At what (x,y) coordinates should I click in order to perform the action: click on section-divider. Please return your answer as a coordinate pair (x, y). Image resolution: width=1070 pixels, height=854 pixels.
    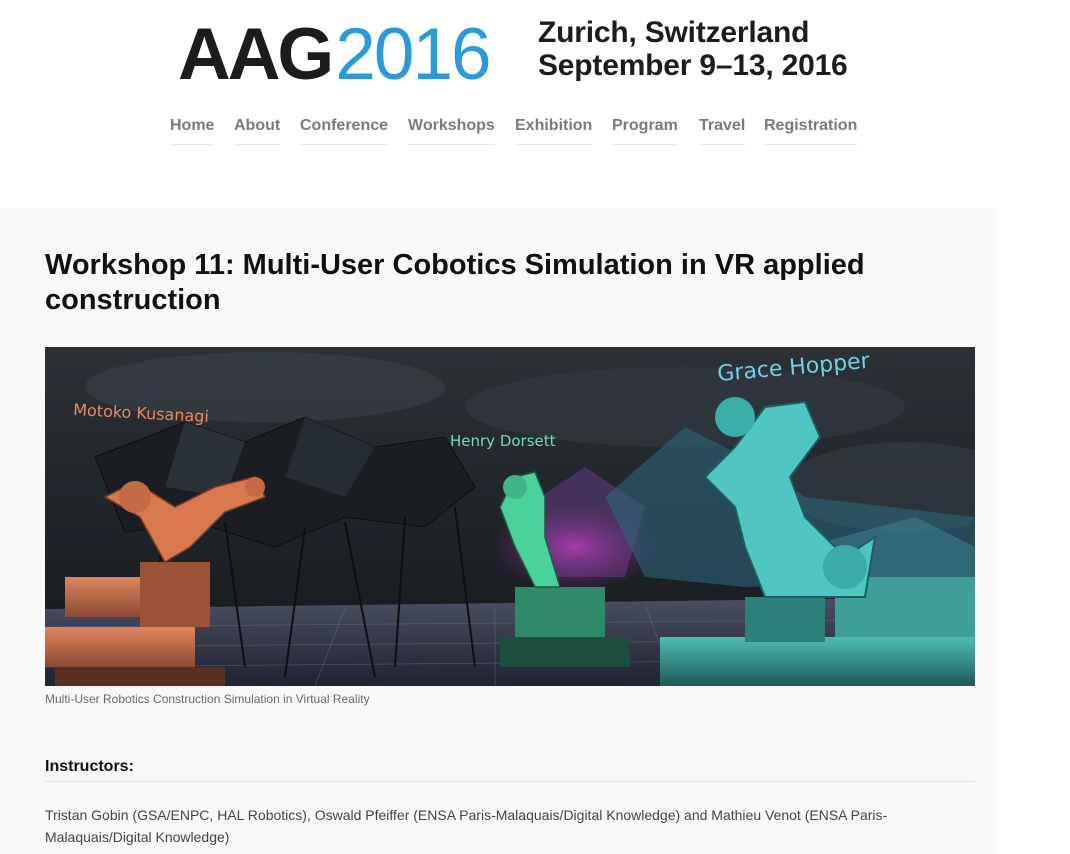
    Looking at the image, I should click on (510, 781).